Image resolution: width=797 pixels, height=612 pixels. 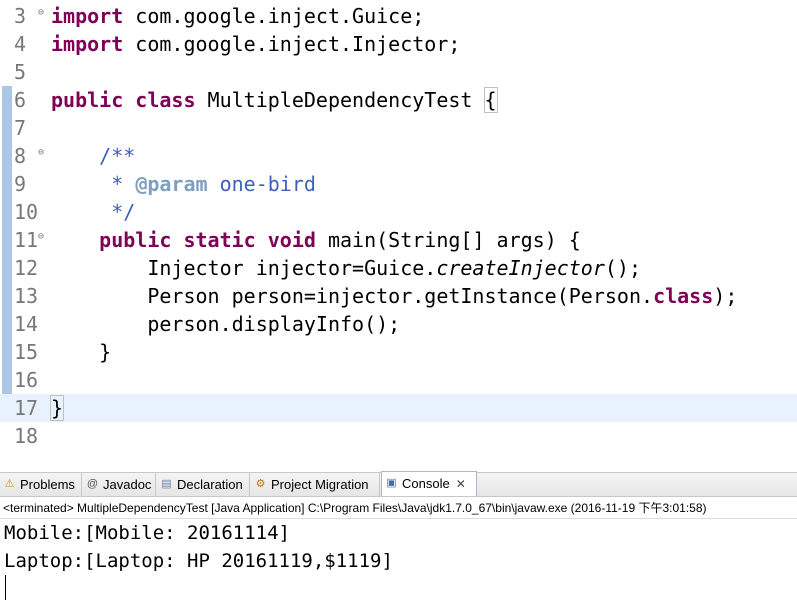 I want to click on code-line: 18, so click(x=398, y=436).